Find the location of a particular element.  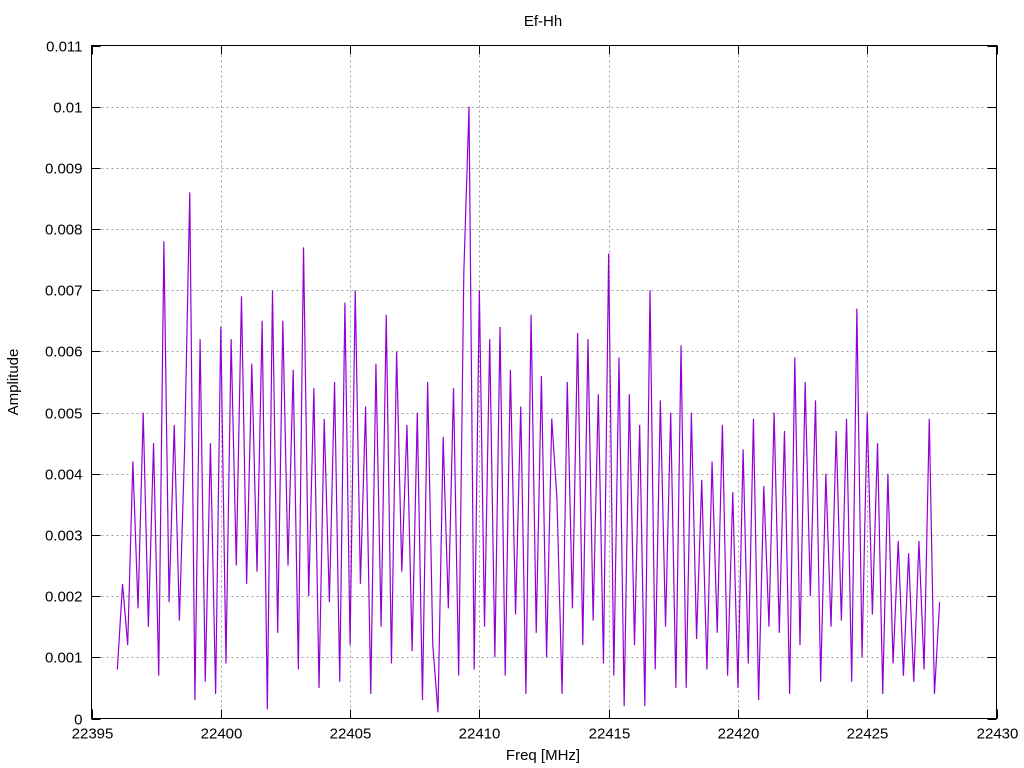

y-tick-label: 0.001 is located at coordinates (64, 658).